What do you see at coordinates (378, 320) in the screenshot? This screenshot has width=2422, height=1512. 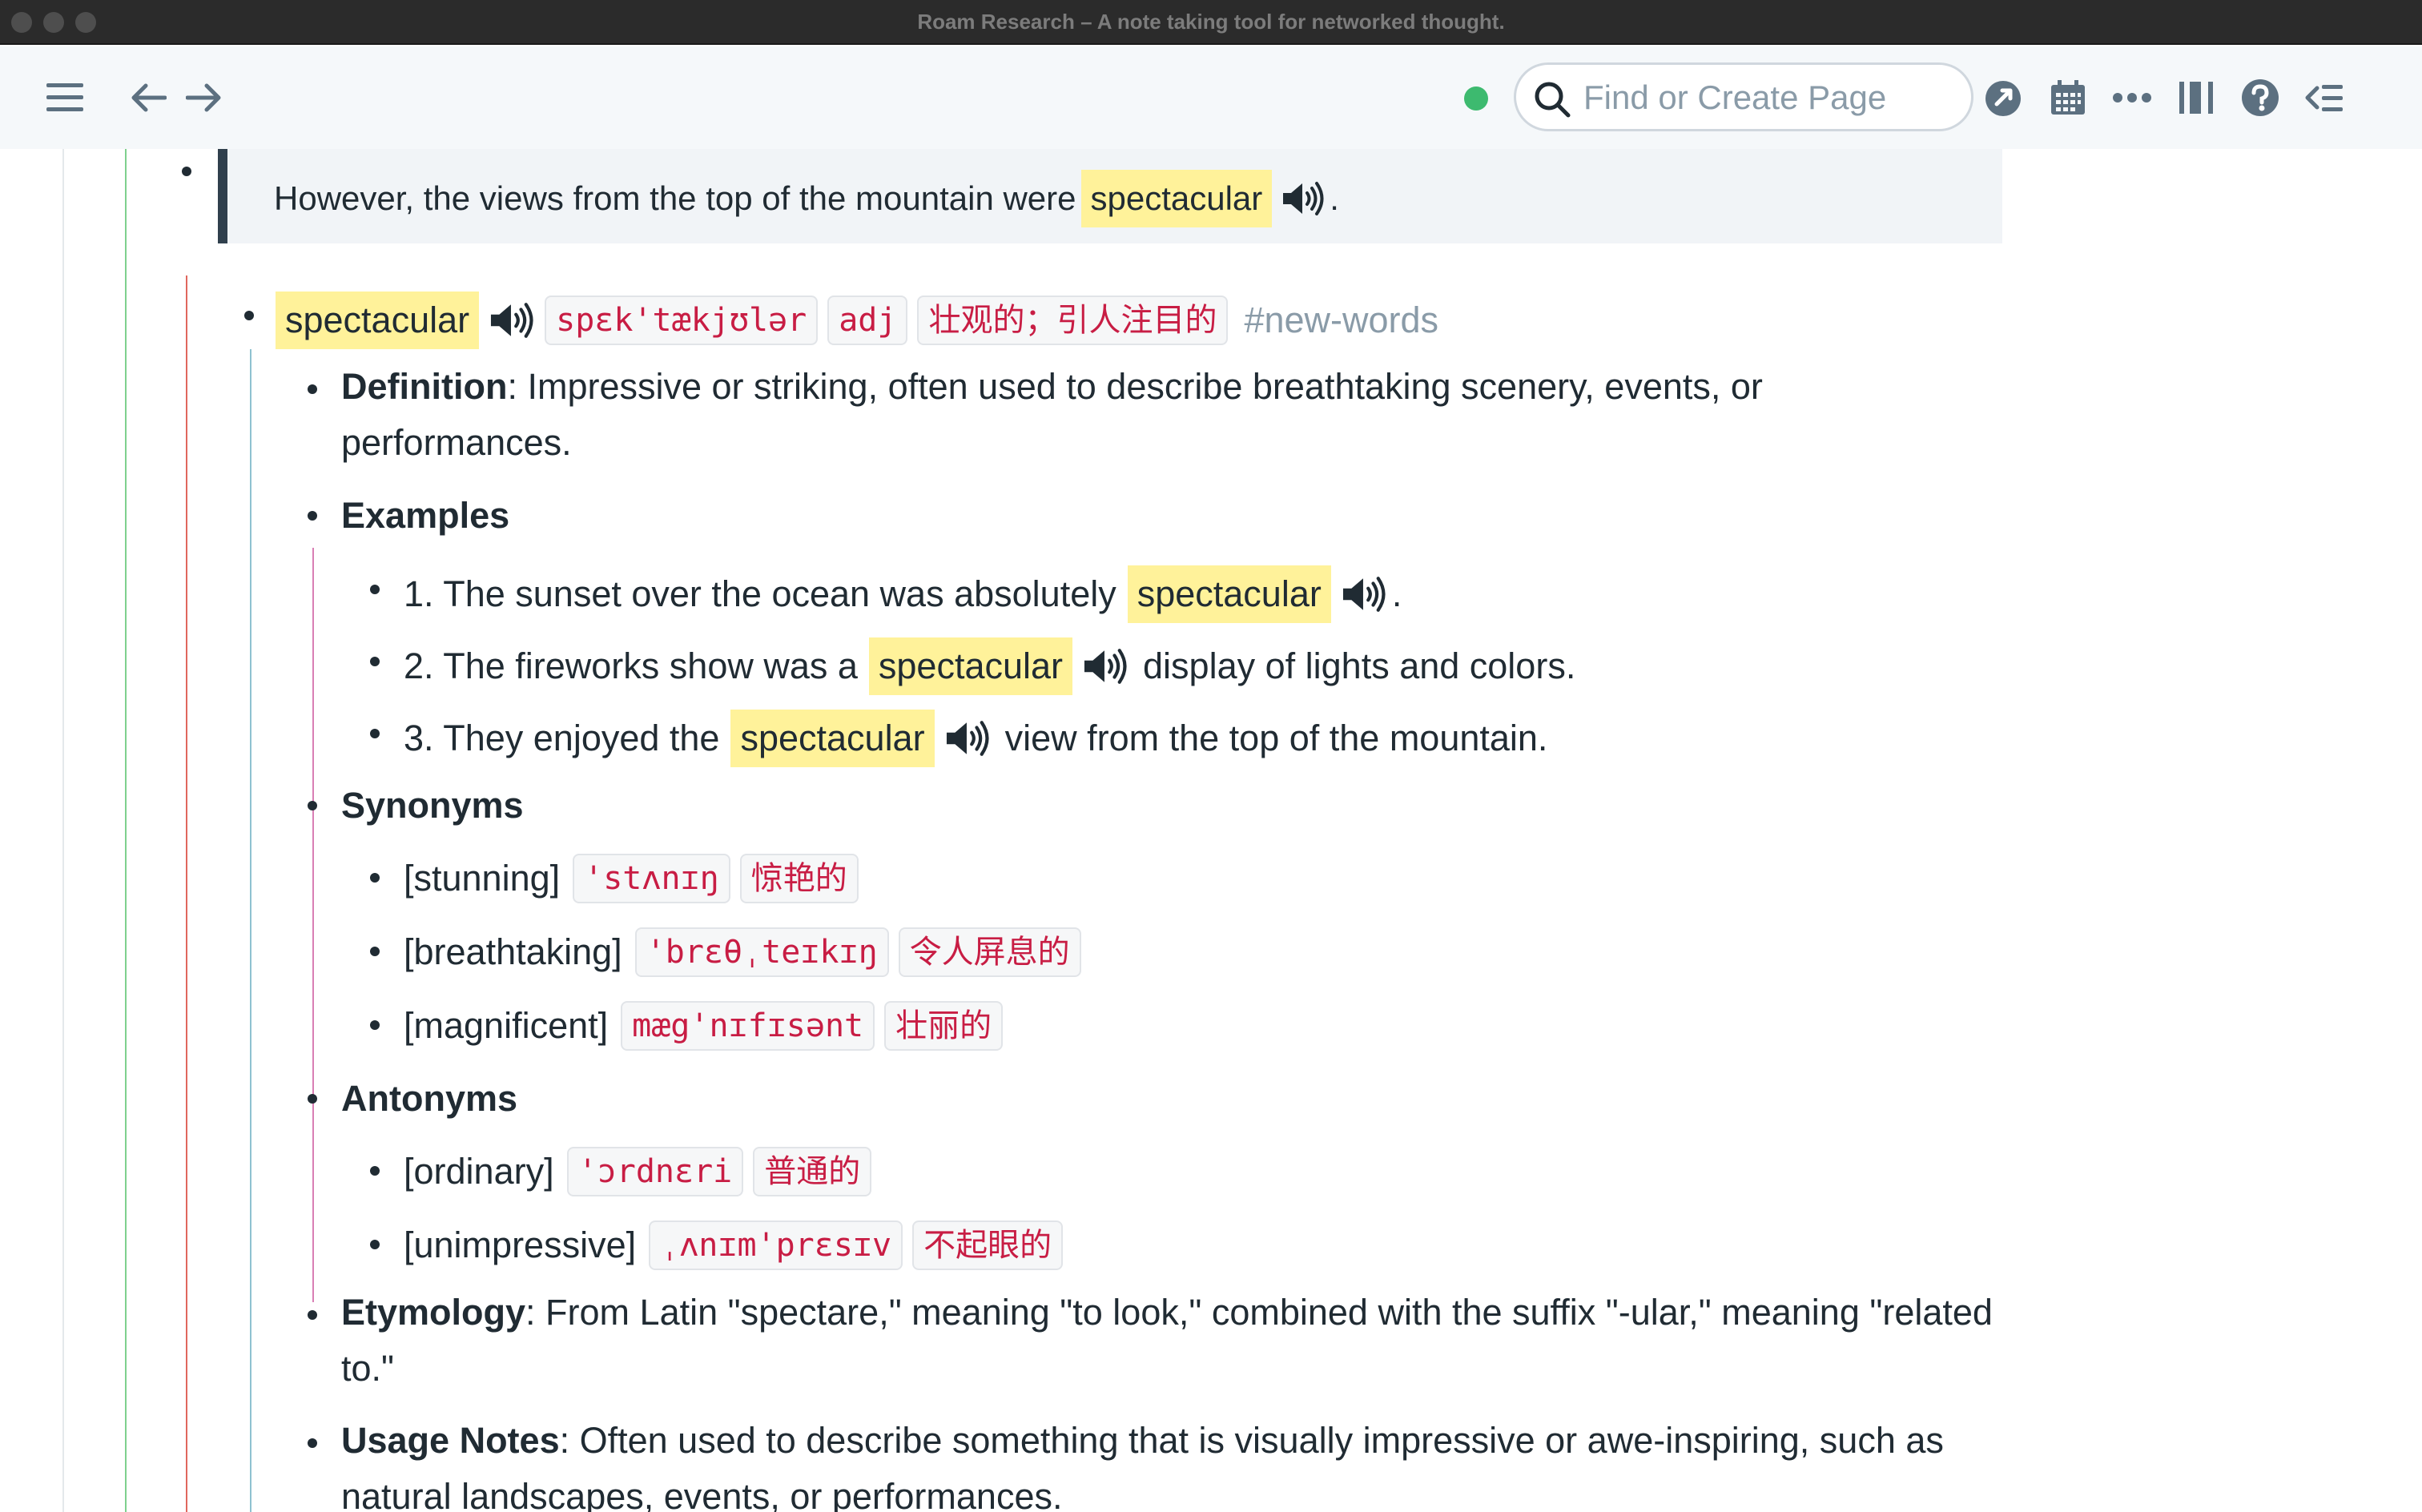 I see `entry-word: spectacular` at bounding box center [378, 320].